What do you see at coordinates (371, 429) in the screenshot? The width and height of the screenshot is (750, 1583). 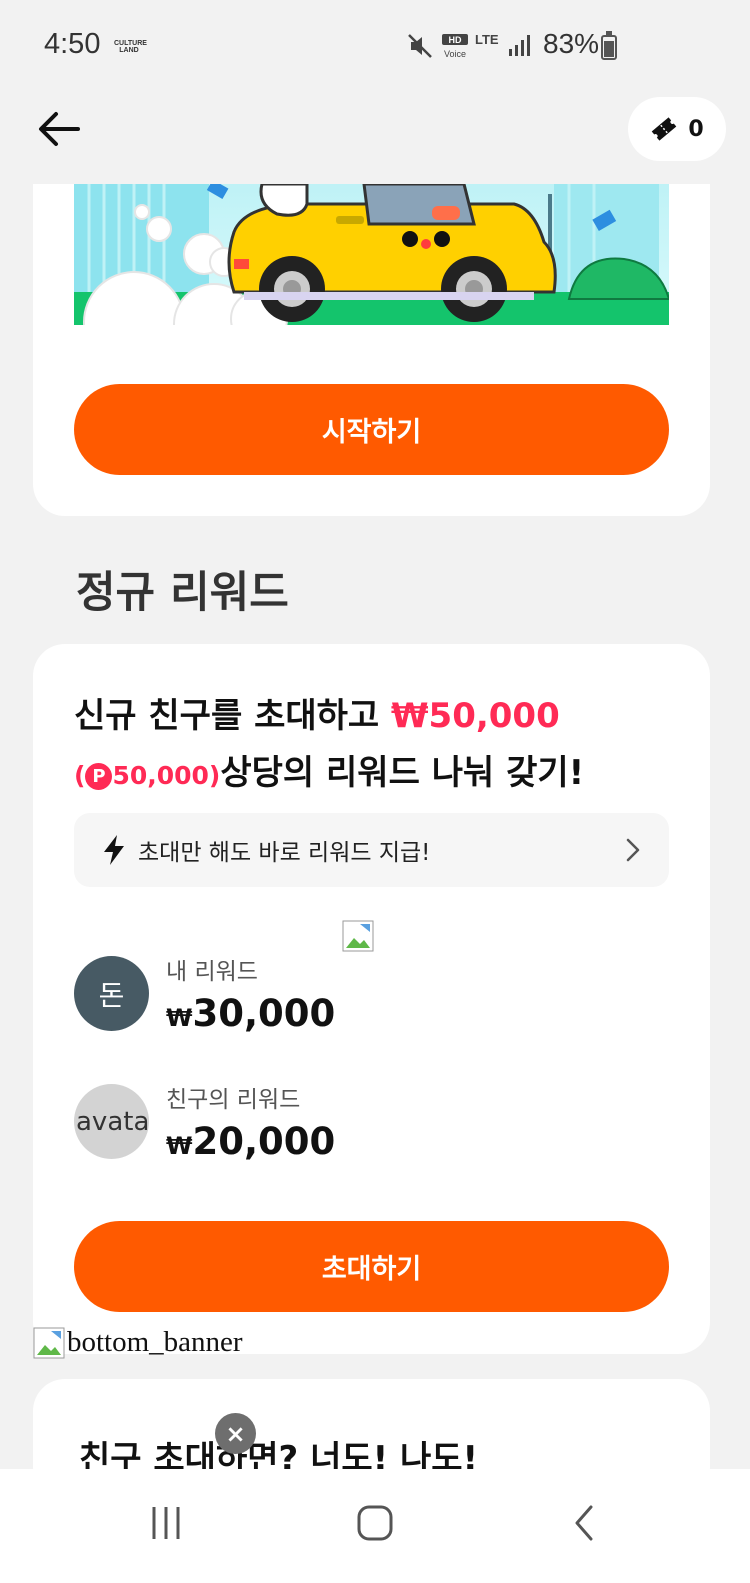 I see `start-button: 시작하기` at bounding box center [371, 429].